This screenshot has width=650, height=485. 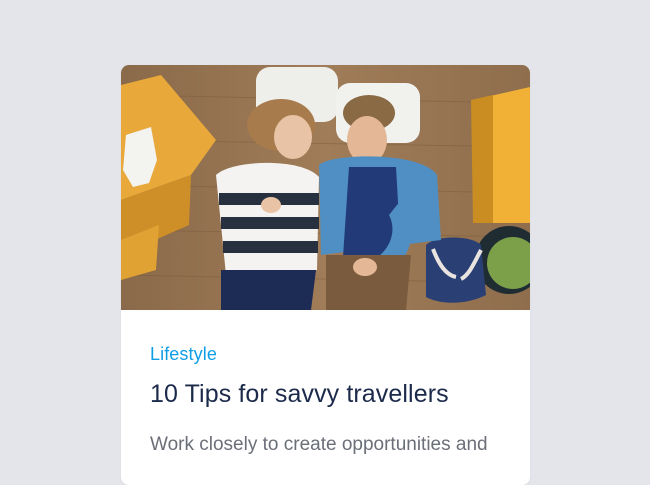 I want to click on article-title: 10 Tips for savvy travellers, so click(x=299, y=394).